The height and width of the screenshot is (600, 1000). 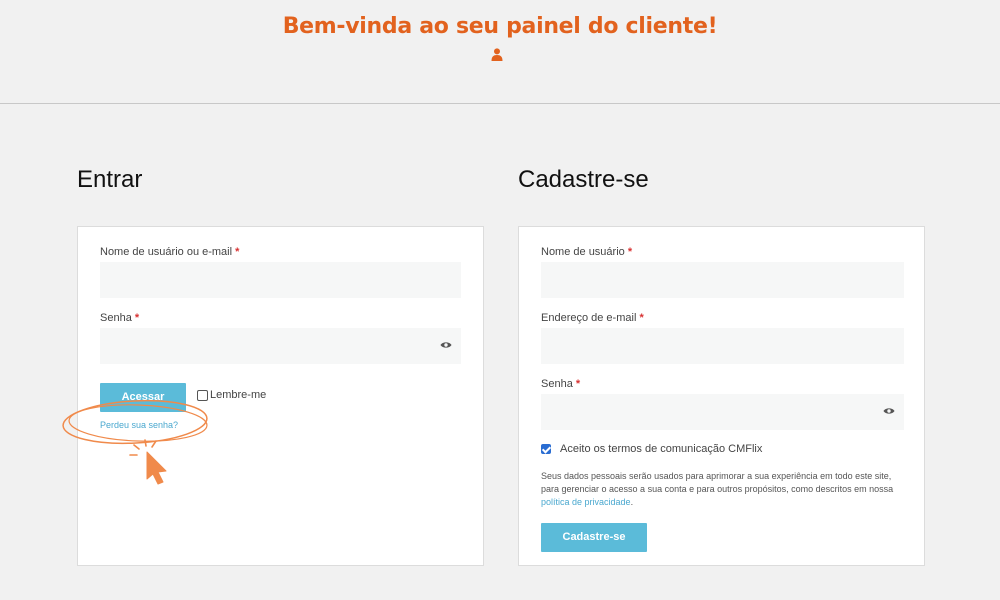 What do you see at coordinates (583, 179) in the screenshot?
I see `register-title: Cadastre-se` at bounding box center [583, 179].